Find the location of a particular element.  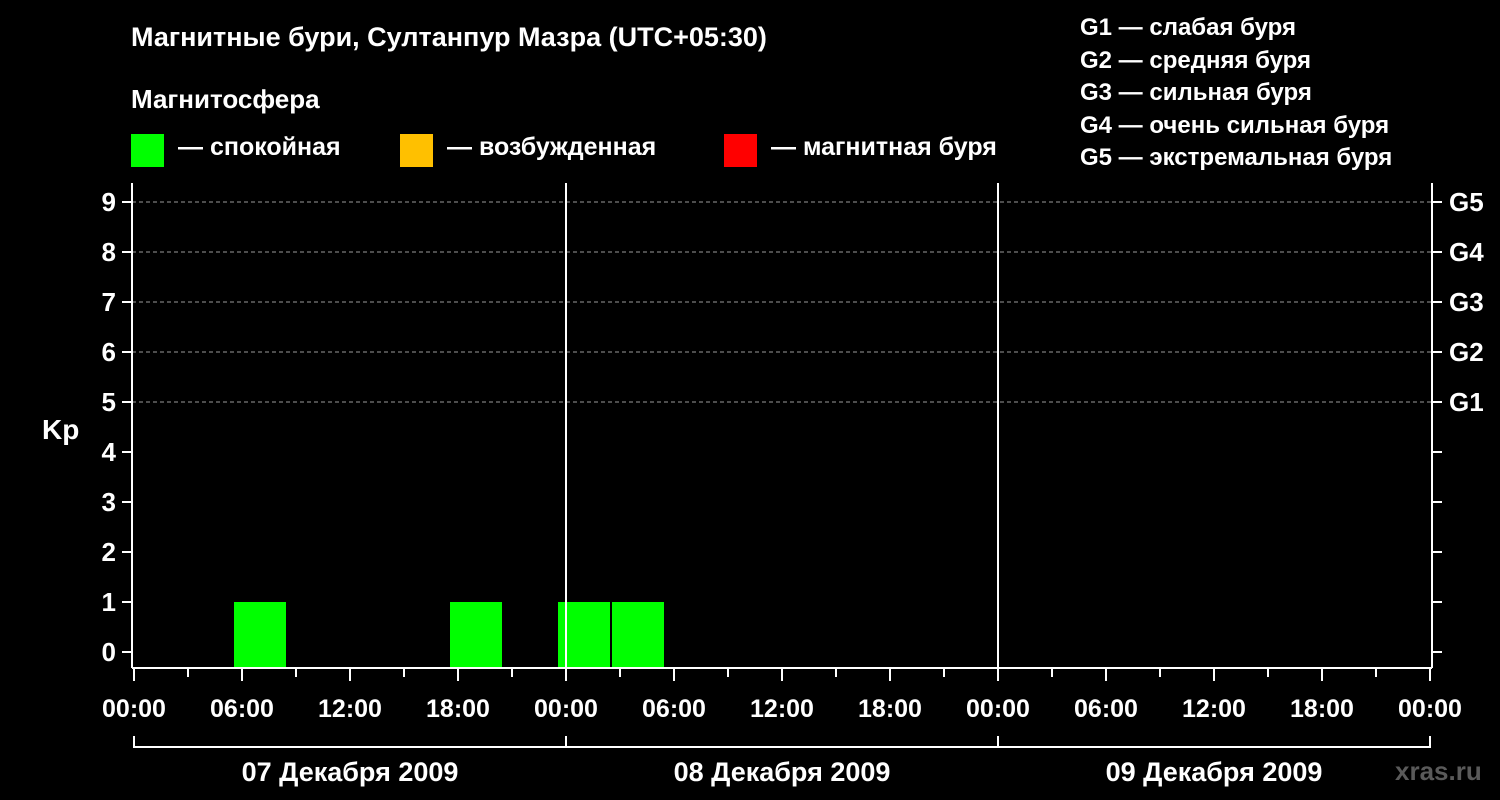

y-tick-label-0: 0 is located at coordinates (109, 652).